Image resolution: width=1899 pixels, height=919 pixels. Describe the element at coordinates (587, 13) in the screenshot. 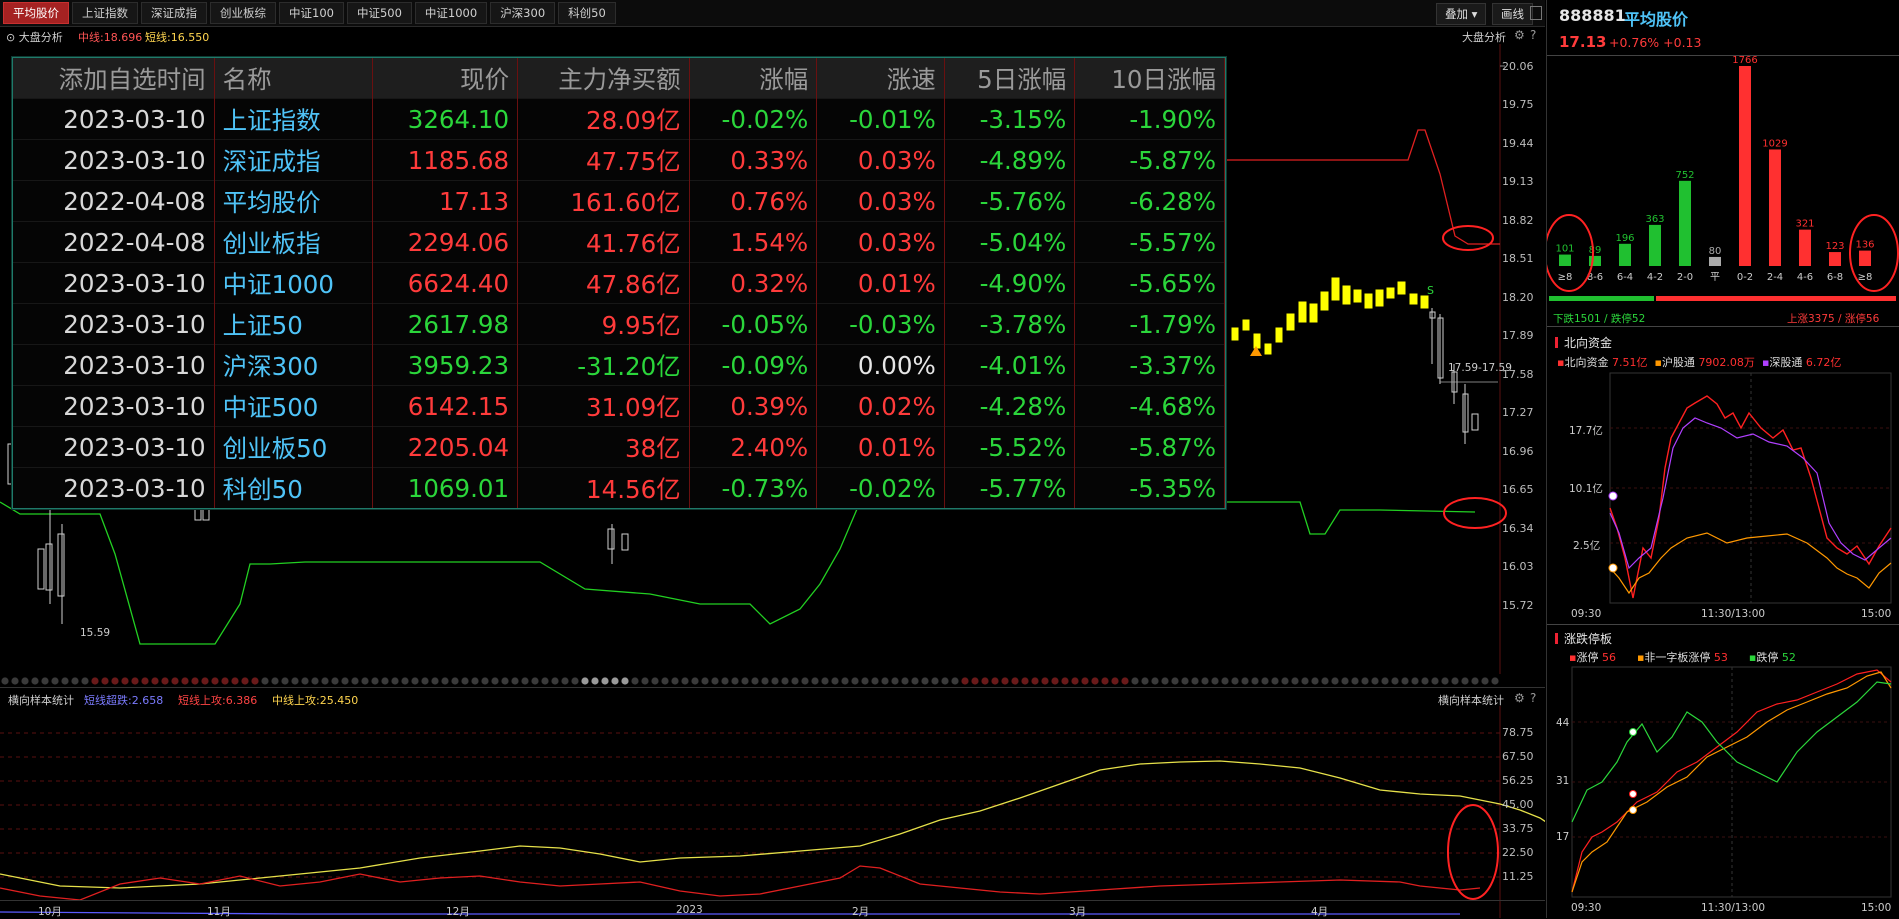

I see `tab-star50: 科创50` at that location.